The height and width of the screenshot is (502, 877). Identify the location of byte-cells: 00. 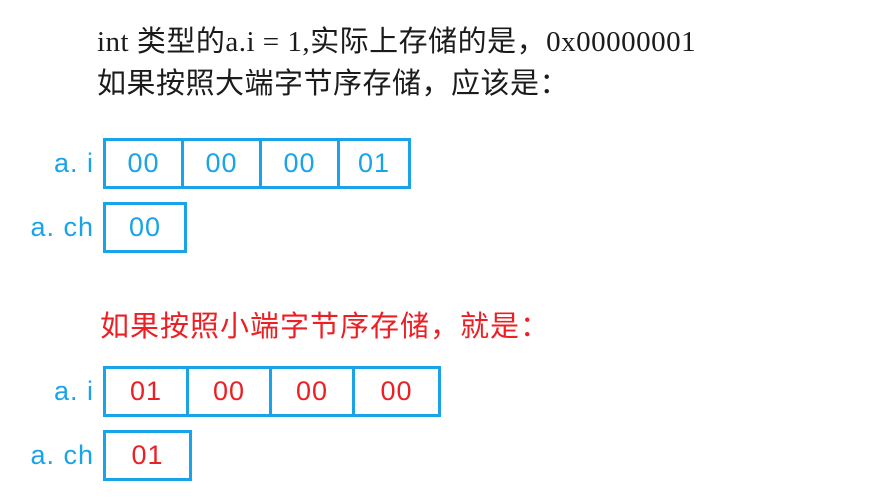
(145, 227).